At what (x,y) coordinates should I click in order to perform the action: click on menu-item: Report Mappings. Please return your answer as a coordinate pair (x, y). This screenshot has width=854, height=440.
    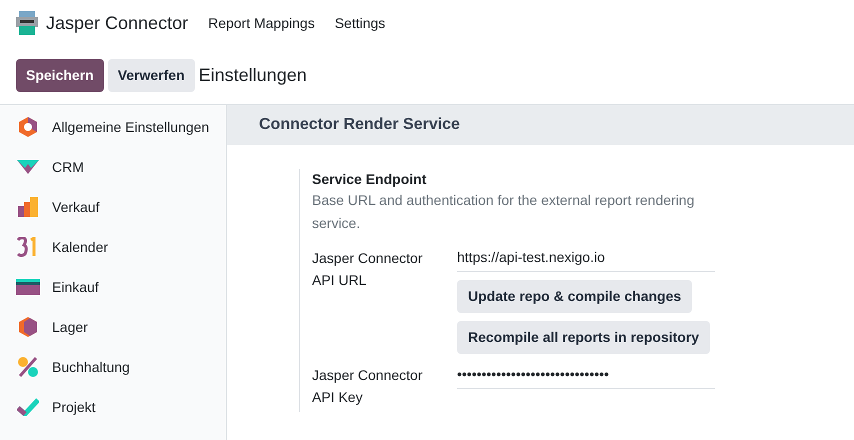
    Looking at the image, I should click on (261, 23).